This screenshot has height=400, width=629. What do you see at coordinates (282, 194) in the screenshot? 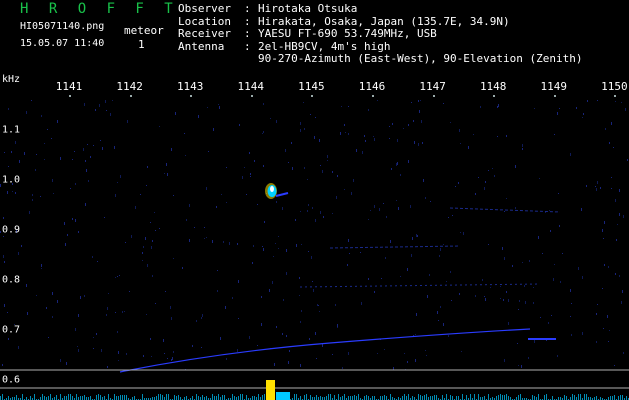
I see `meteor-echo-tail` at bounding box center [282, 194].